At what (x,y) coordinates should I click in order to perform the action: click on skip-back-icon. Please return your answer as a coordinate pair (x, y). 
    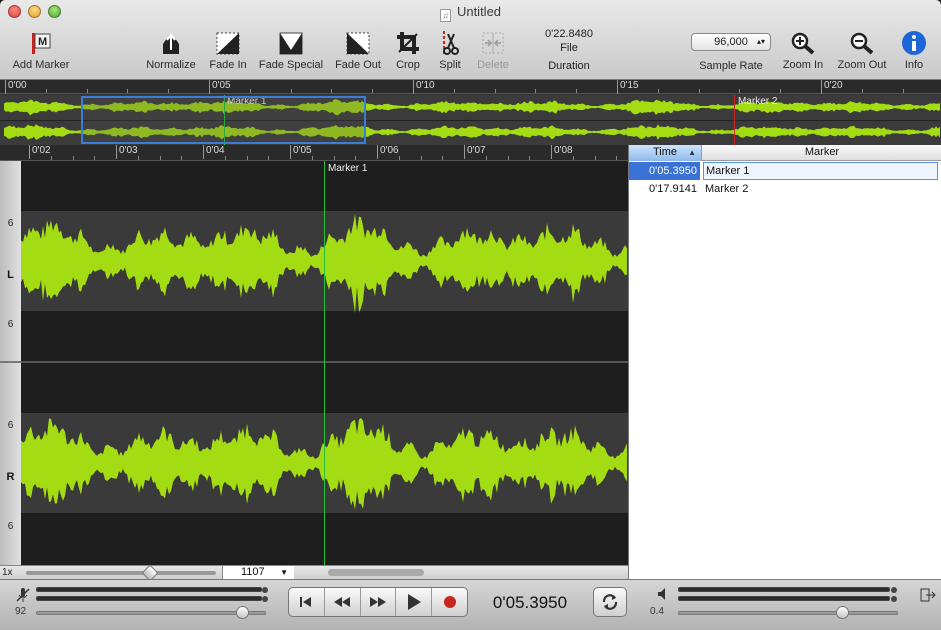
    Looking at the image, I should click on (306, 602).